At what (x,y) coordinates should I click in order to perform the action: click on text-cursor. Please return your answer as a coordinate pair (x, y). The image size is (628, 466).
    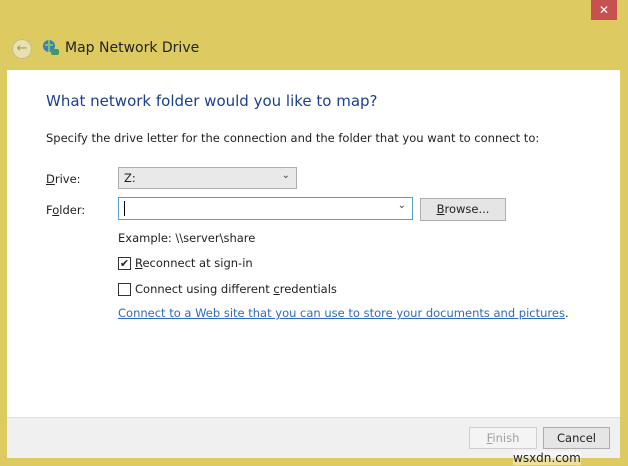
    Looking at the image, I should click on (124, 208).